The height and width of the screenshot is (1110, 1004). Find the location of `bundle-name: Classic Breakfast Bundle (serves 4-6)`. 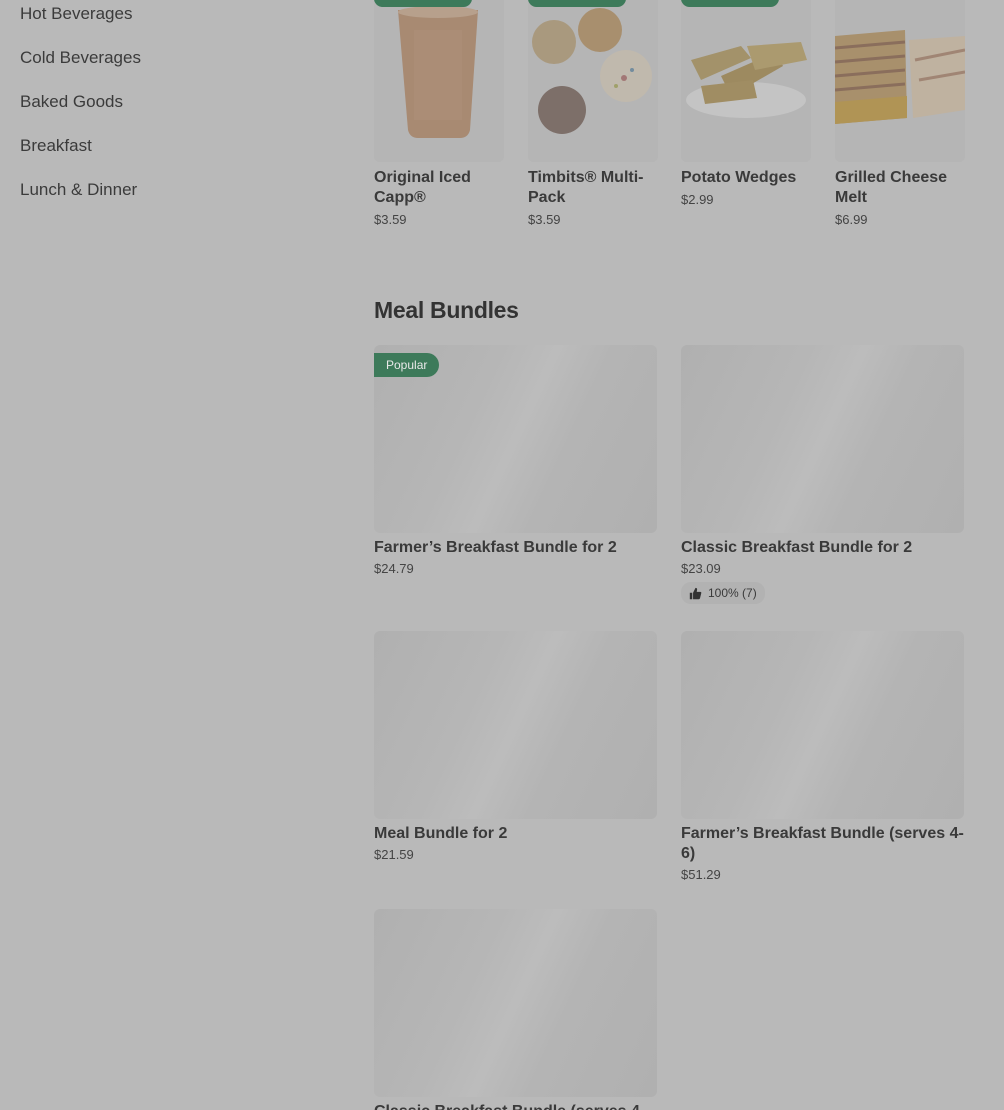

bundle-name: Classic Breakfast Bundle (serves 4-6) is located at coordinates (515, 1106).